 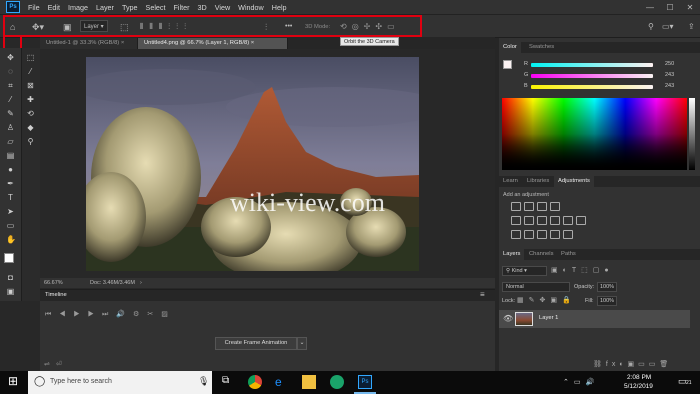 I want to click on panel-menu-icon: ≡, so click(x=482, y=294).